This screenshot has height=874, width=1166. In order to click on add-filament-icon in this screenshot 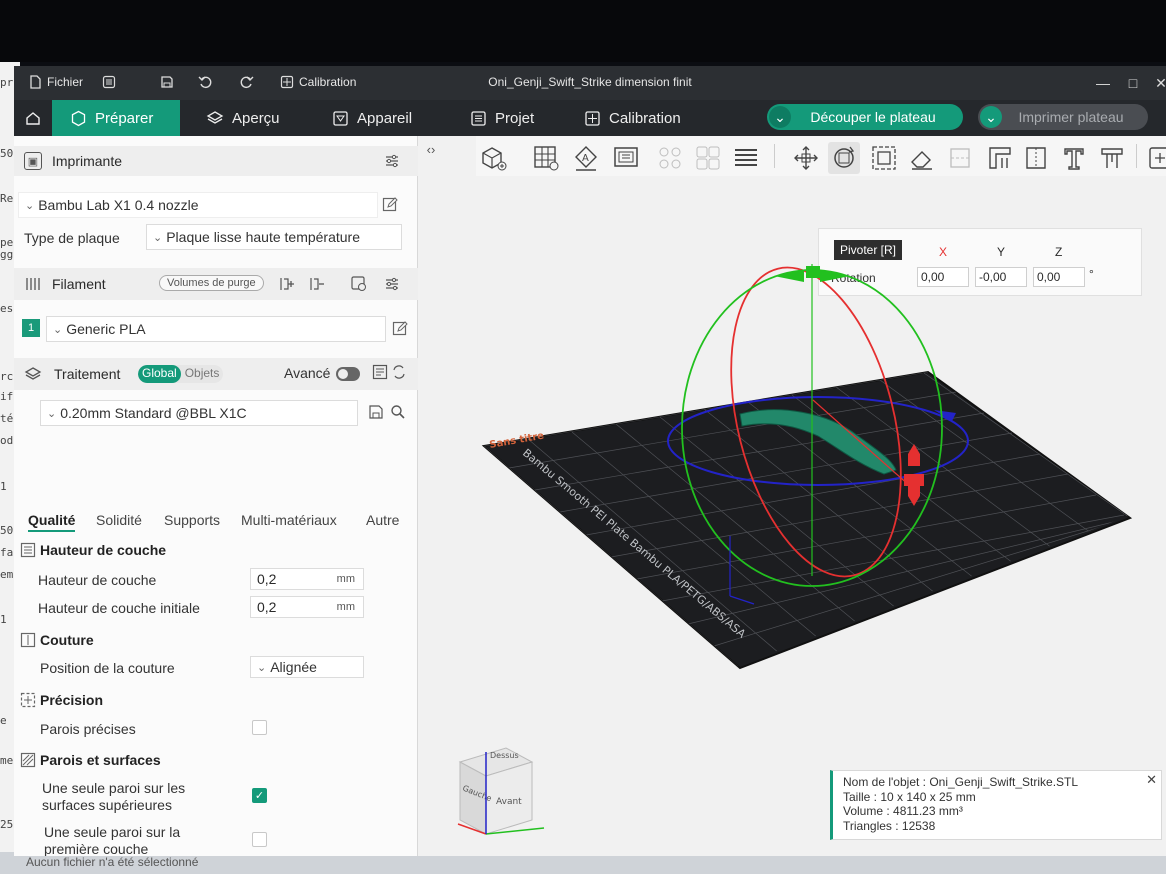, I will do `click(287, 284)`.